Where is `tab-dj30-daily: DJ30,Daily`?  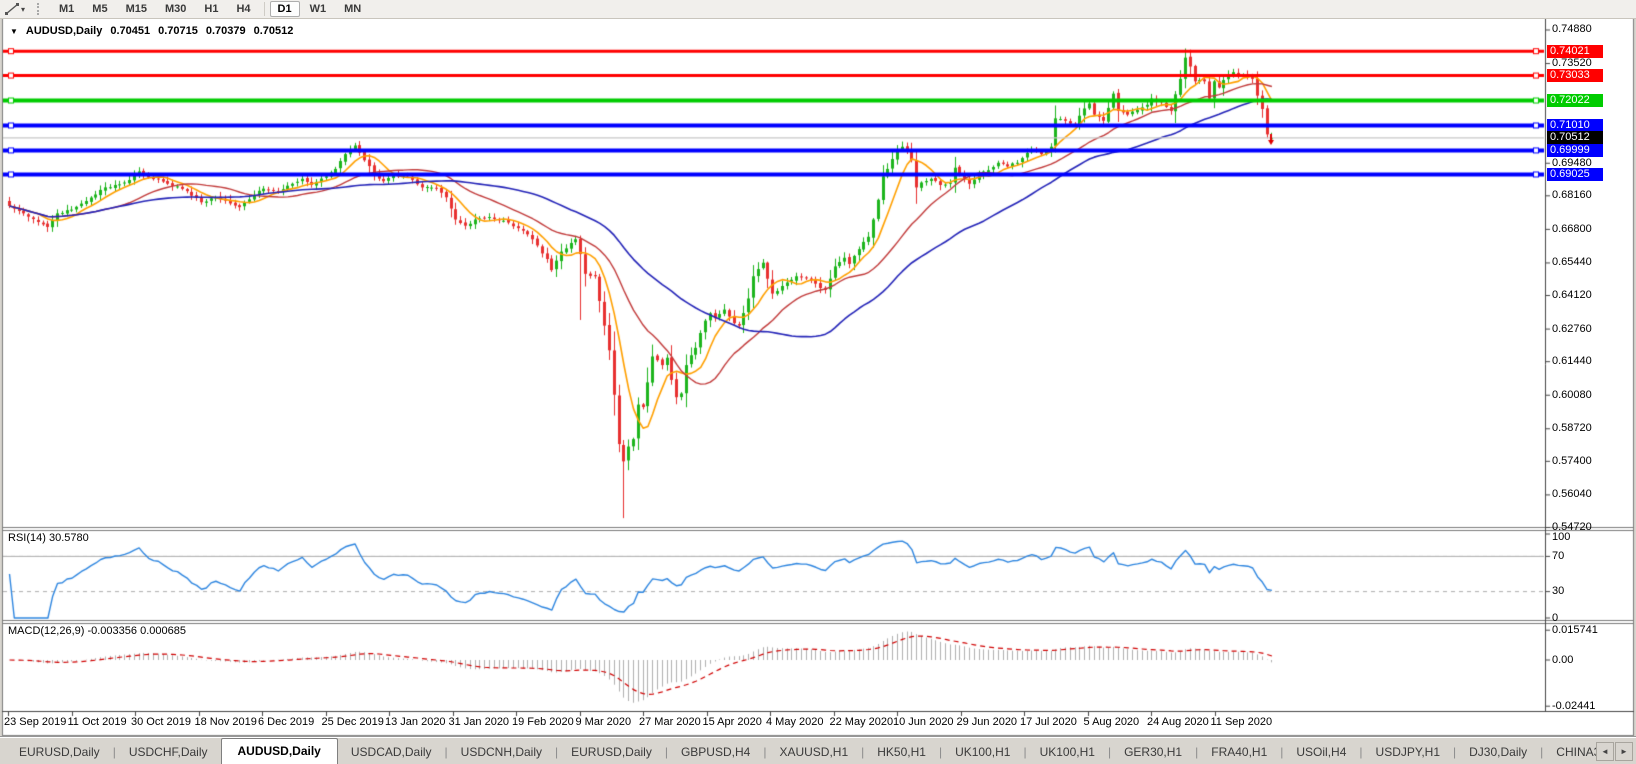
tab-dj30-daily: DJ30,Daily is located at coordinates (1498, 752).